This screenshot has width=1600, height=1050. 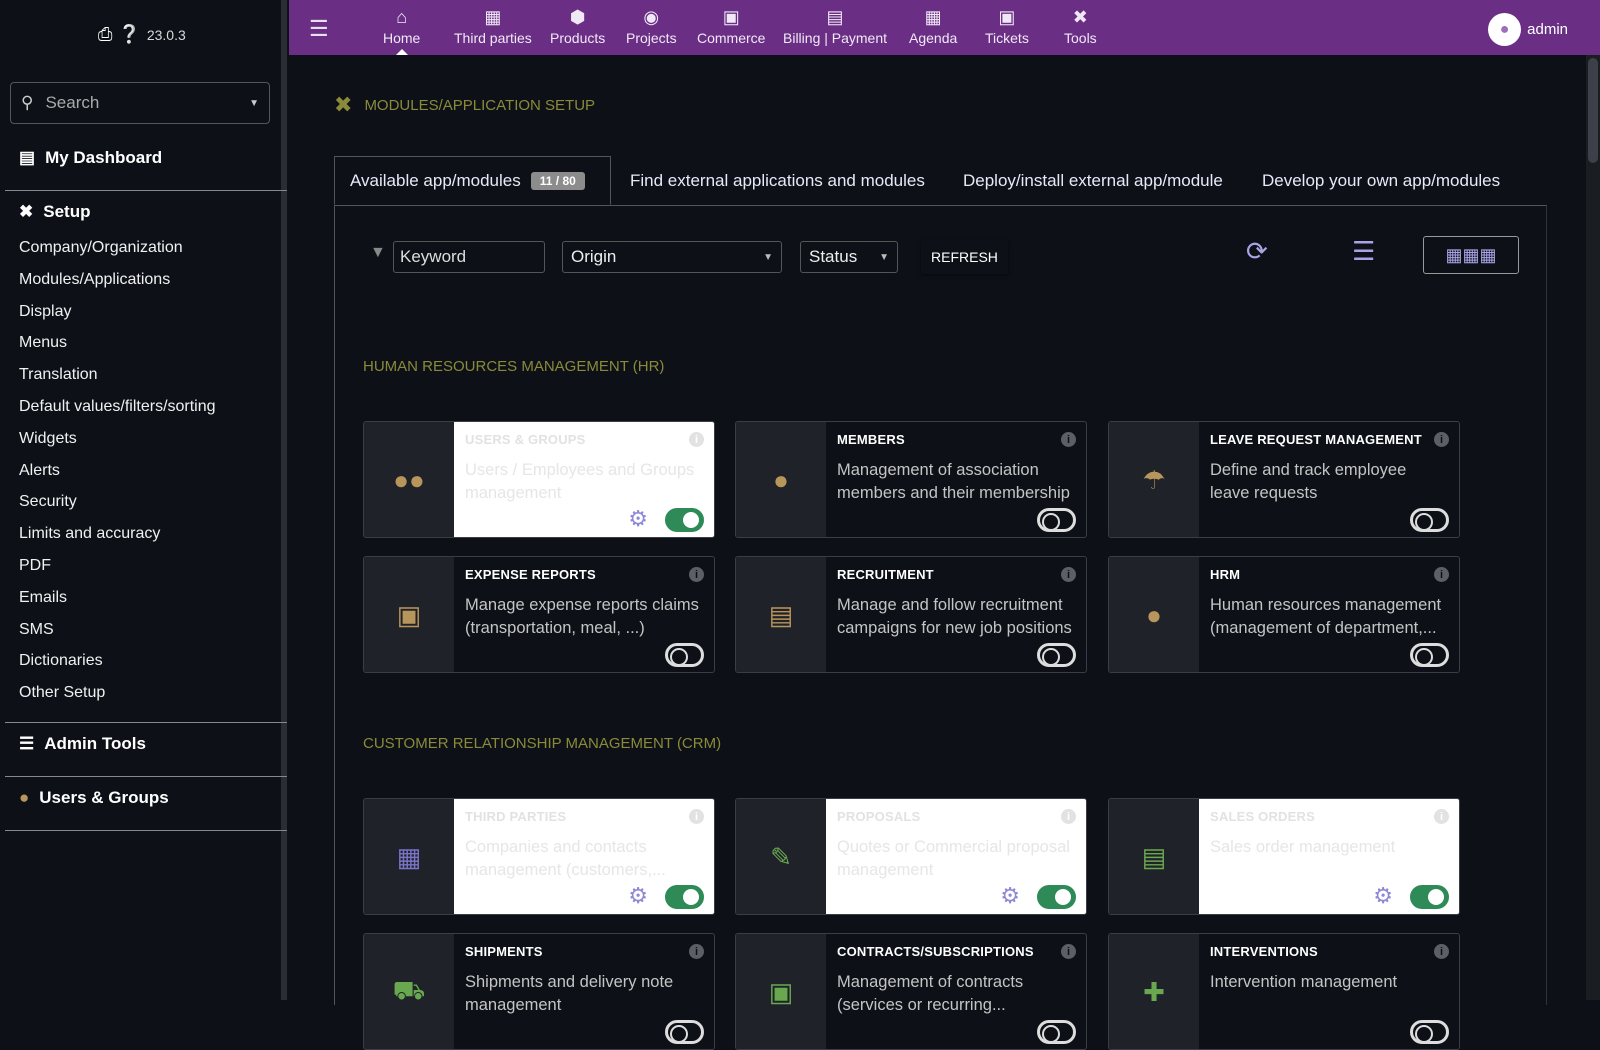 I want to click on divider, so click(x=146, y=722).